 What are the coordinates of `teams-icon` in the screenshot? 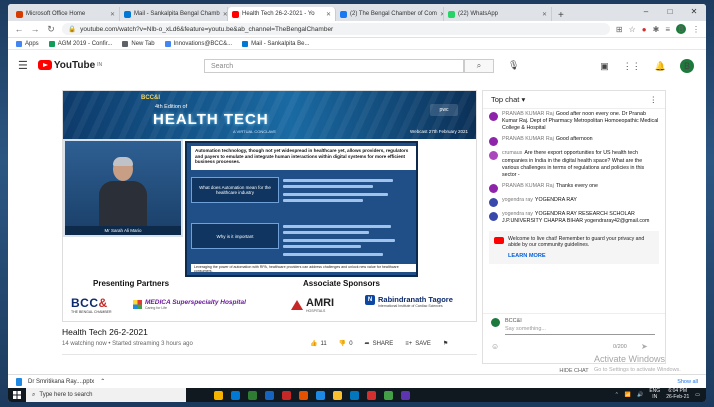 It's located at (405, 395).